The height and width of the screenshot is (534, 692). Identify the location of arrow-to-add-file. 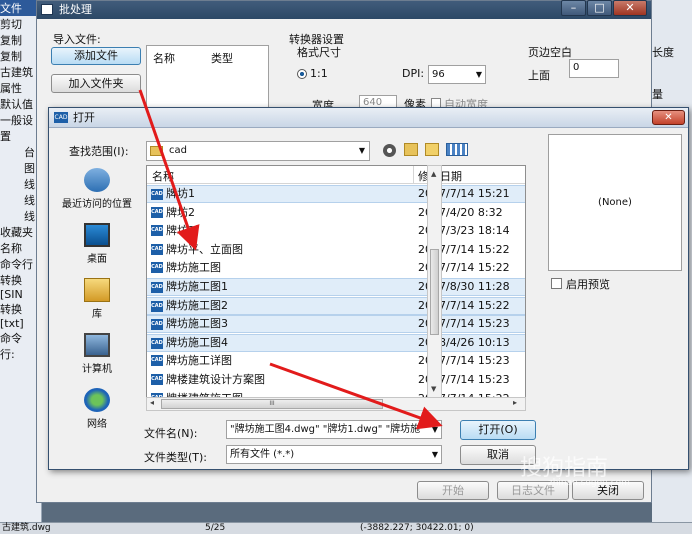
(169, 170).